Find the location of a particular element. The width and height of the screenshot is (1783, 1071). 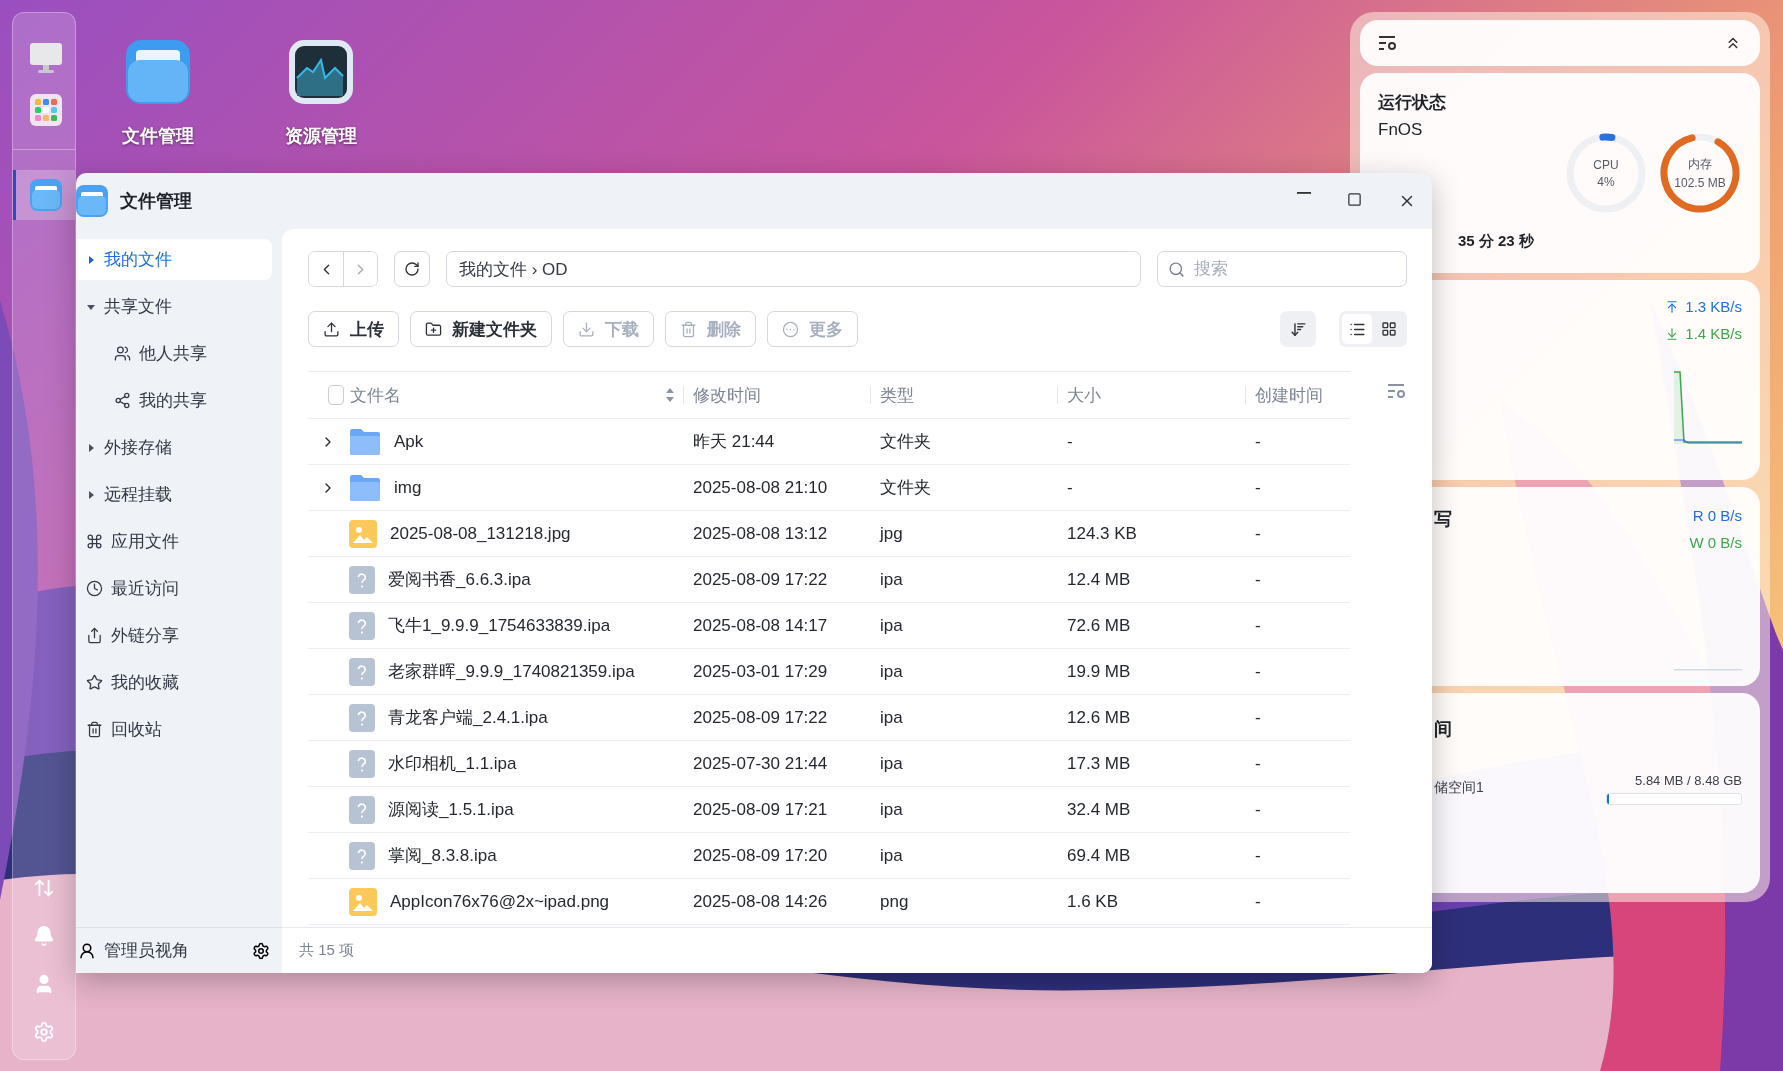

file-name: 2025-08-08_131218.jpg is located at coordinates (480, 533).